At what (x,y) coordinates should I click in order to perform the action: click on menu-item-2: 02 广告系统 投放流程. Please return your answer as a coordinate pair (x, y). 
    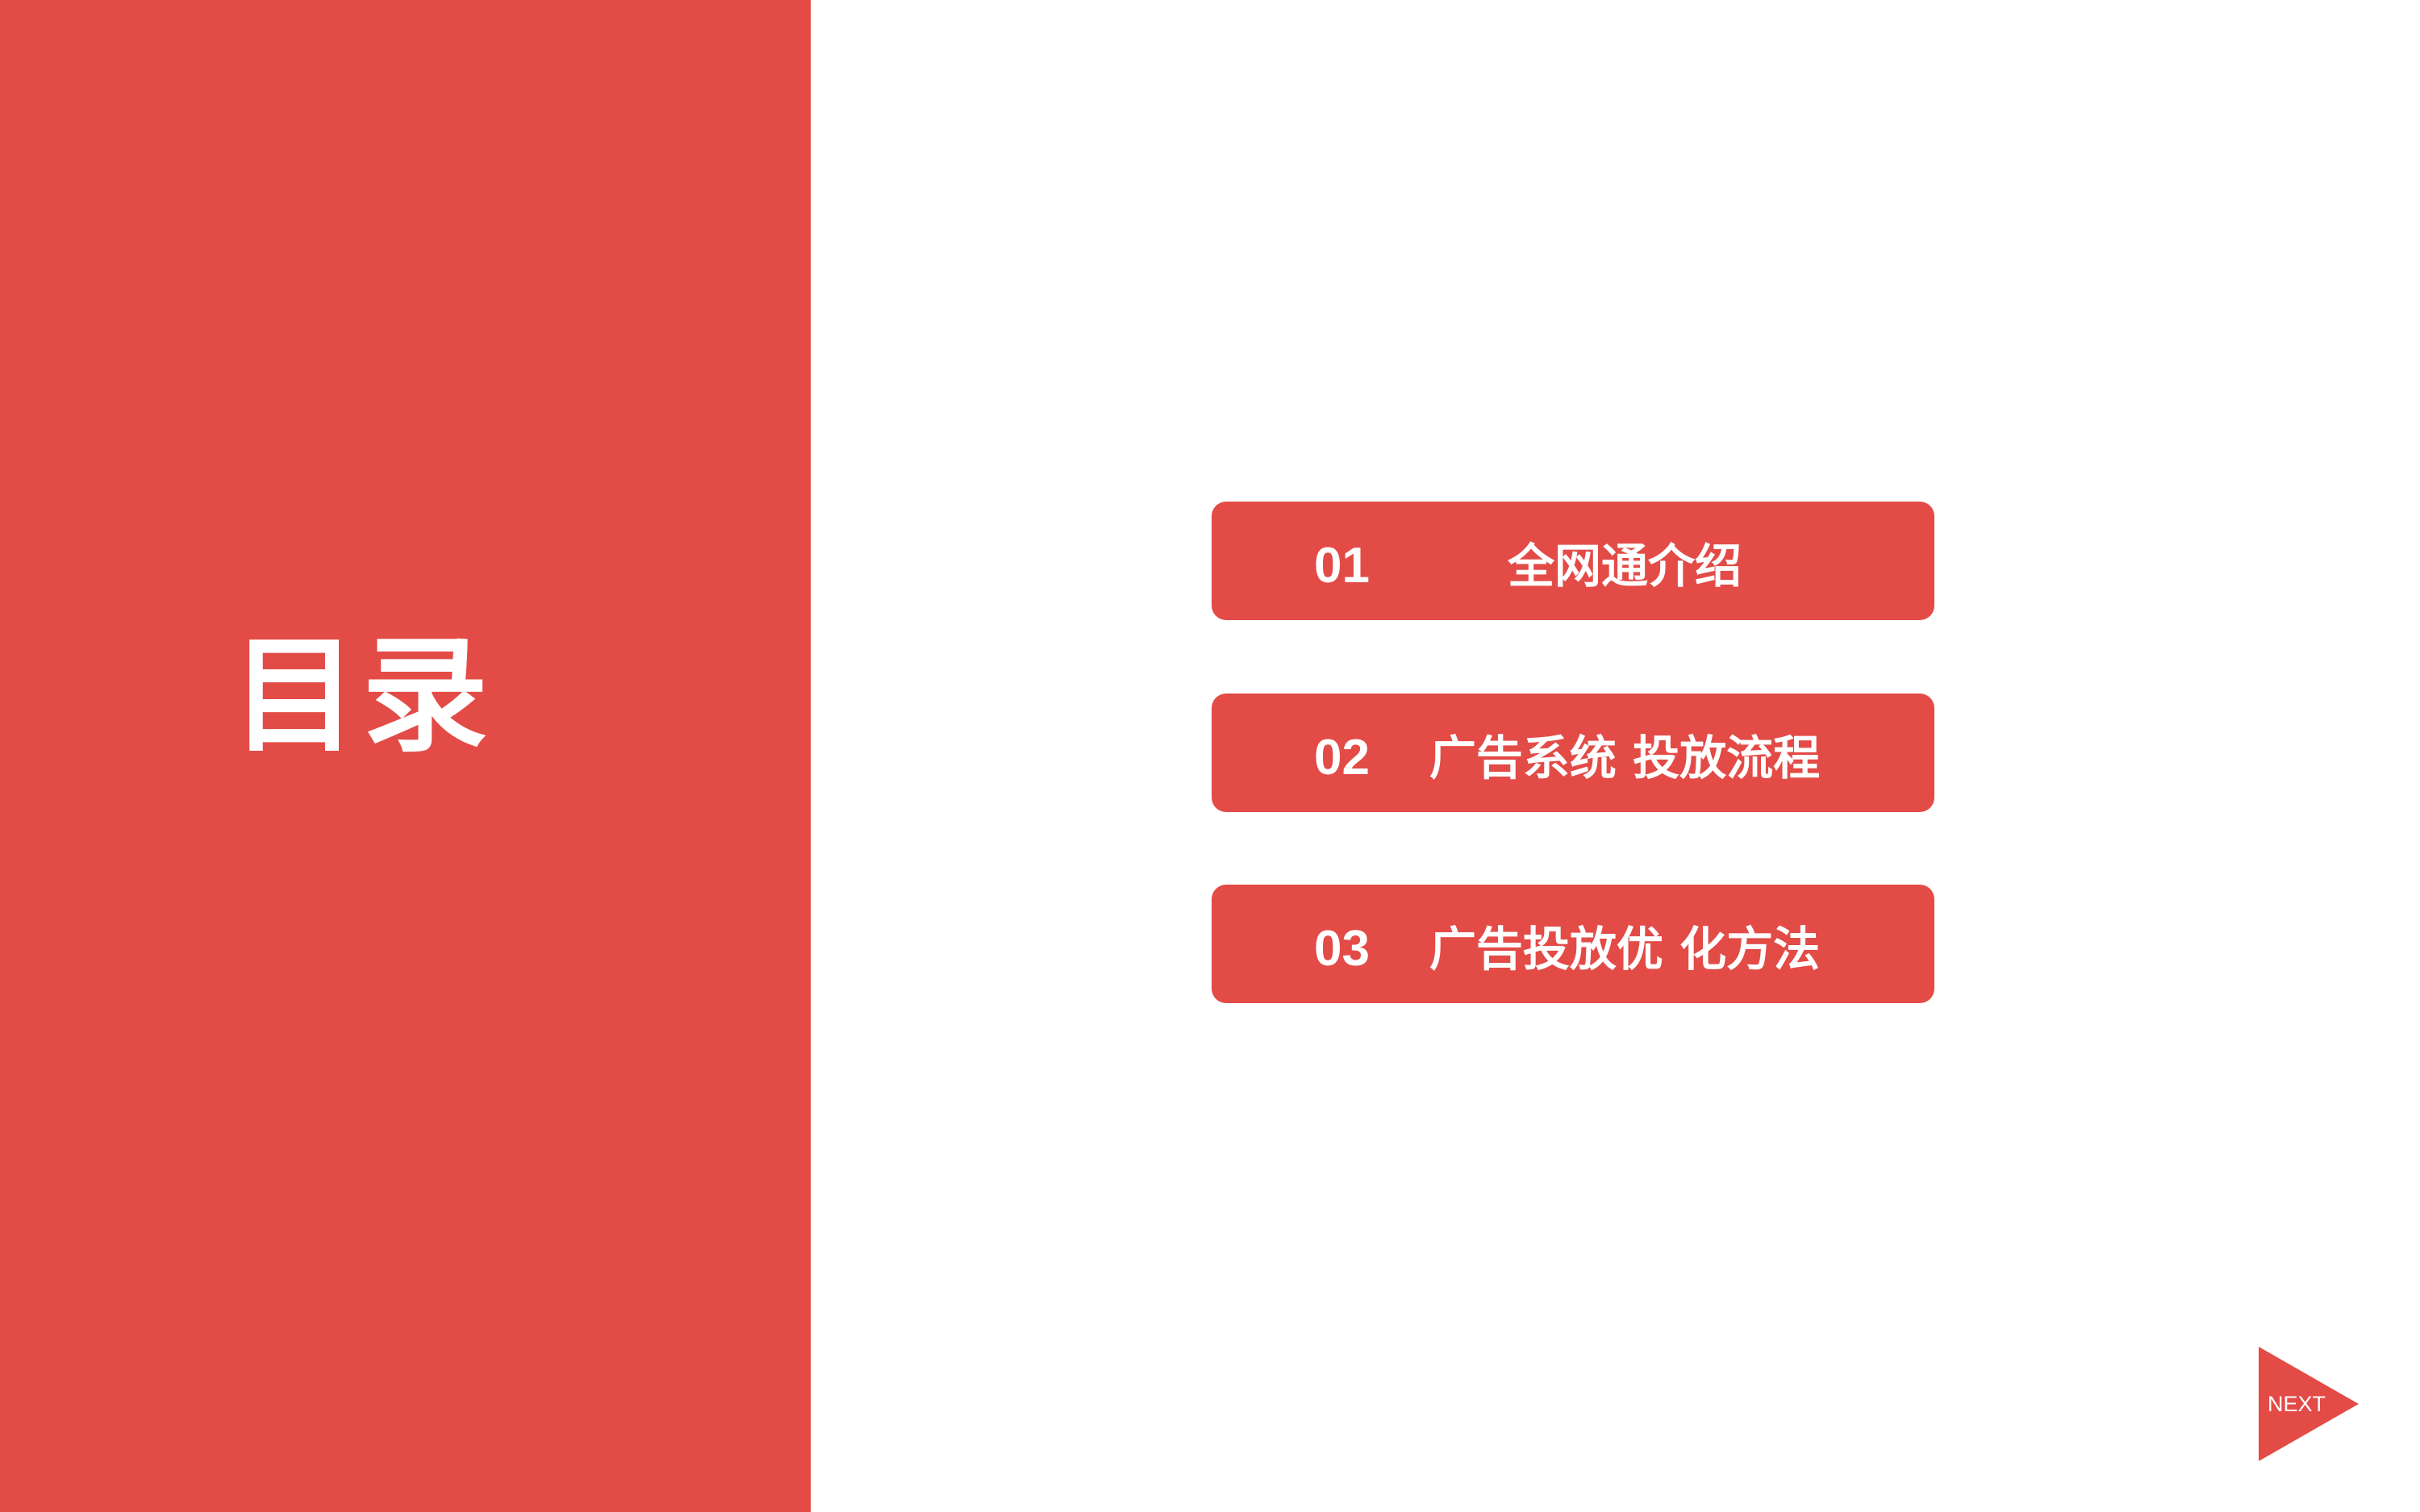
    Looking at the image, I should click on (1573, 753).